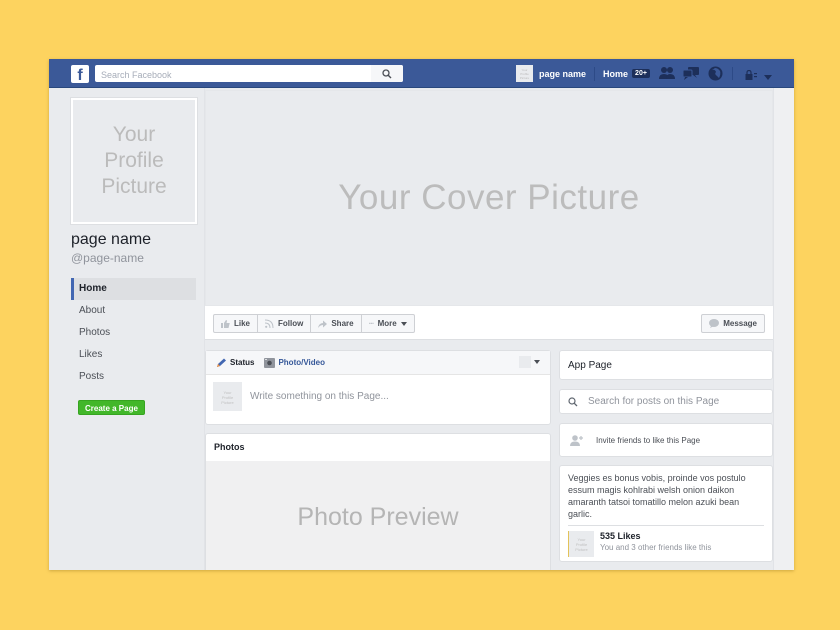 The image size is (840, 630). Describe the element at coordinates (673, 401) in the screenshot. I see `page-post-search-input` at that location.